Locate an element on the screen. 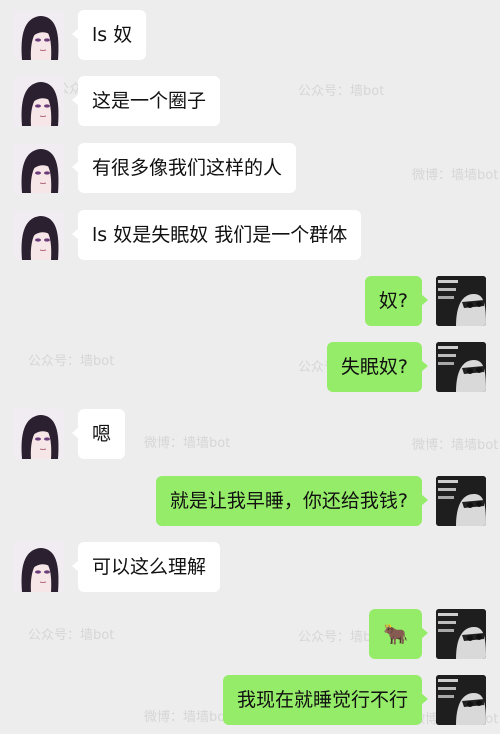  message-bubble-received: 嗯 is located at coordinates (98, 434).